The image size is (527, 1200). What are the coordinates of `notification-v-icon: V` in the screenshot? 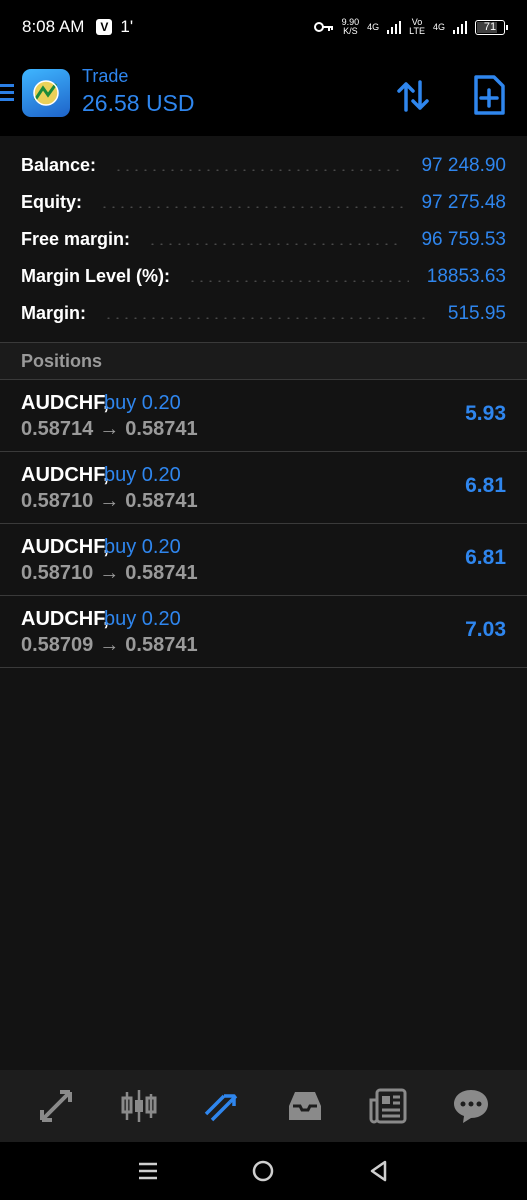 It's located at (104, 27).